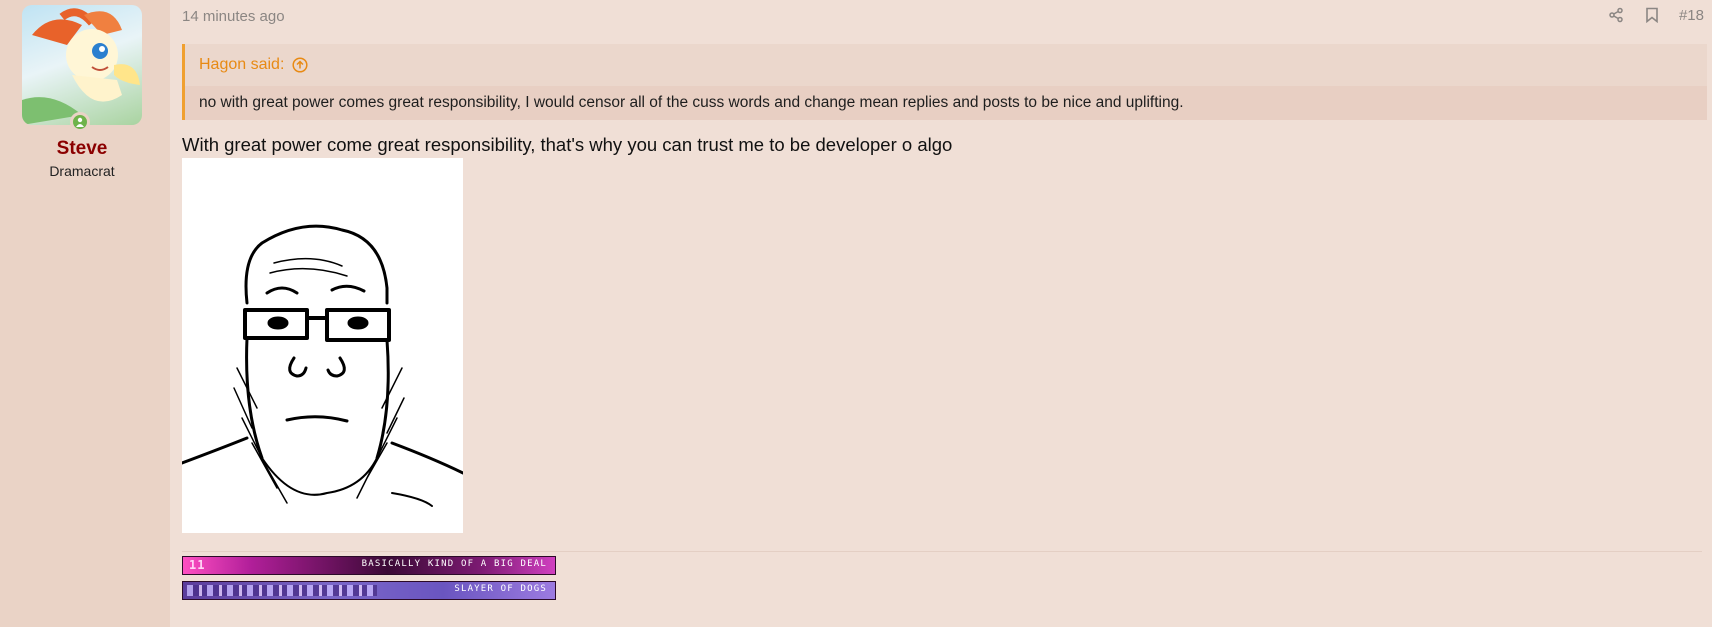 The width and height of the screenshot is (1712, 627). Describe the element at coordinates (322, 345) in the screenshot. I see `post-image` at that location.